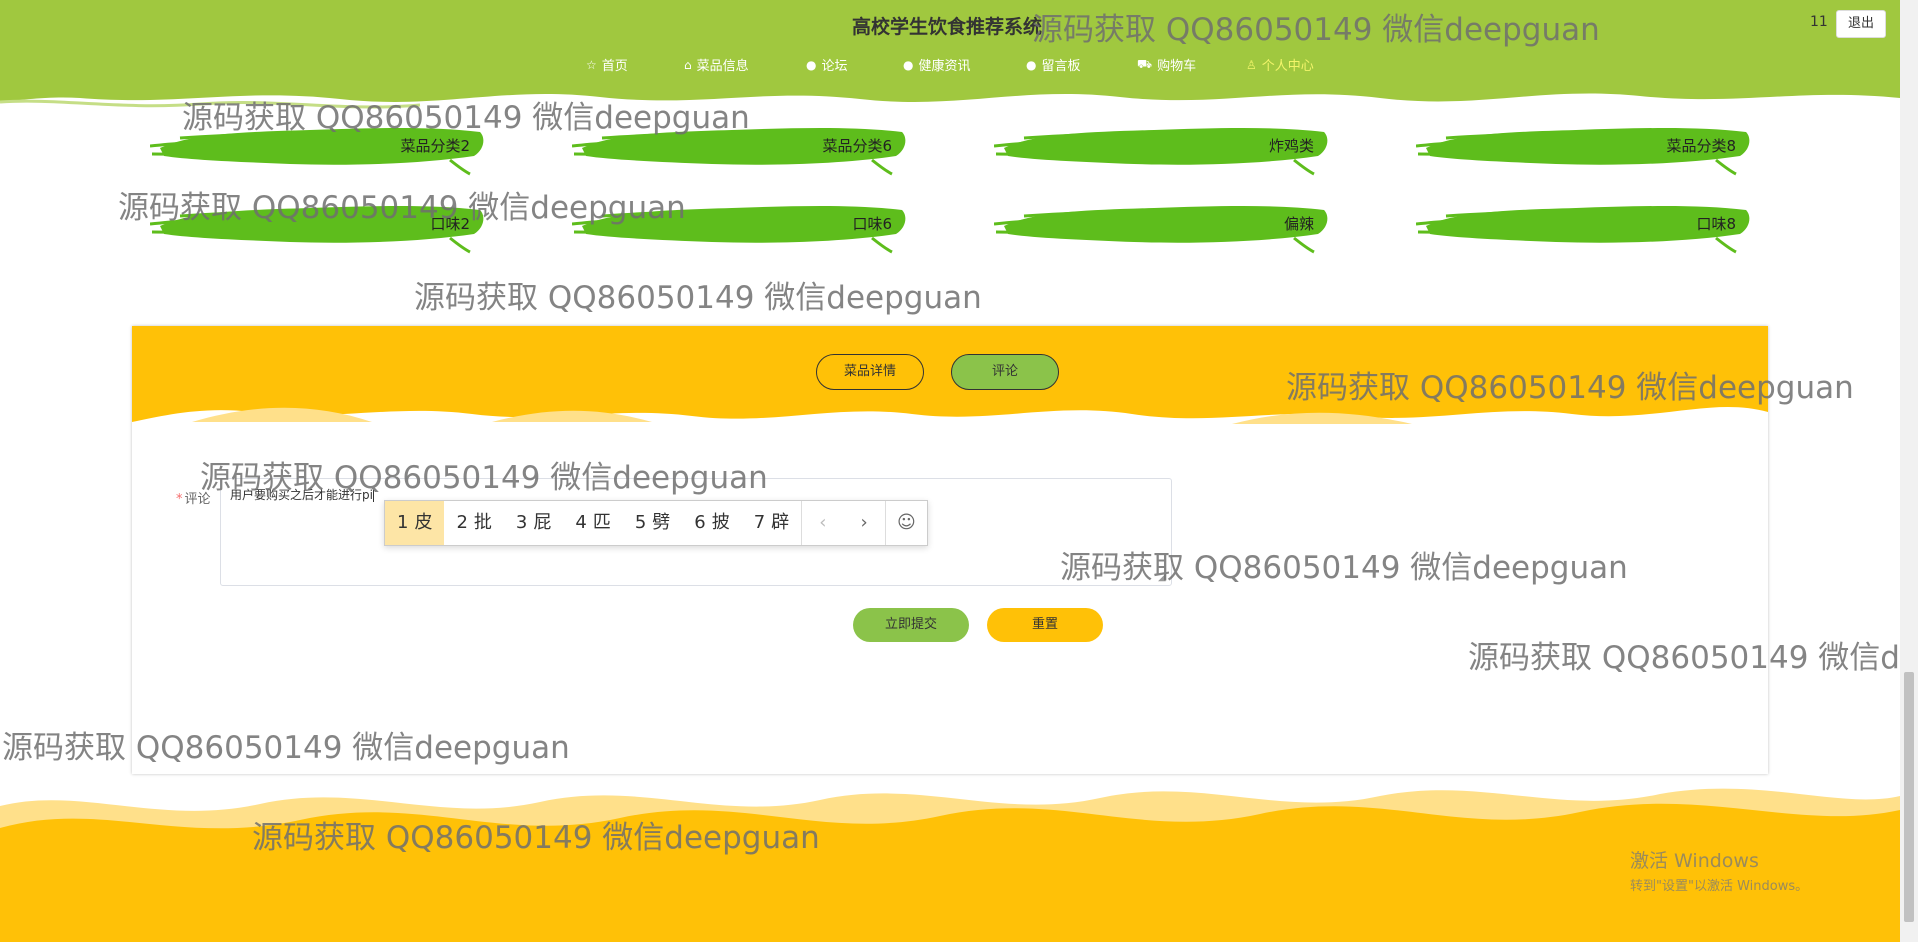 Image resolution: width=1918 pixels, height=946 pixels. What do you see at coordinates (857, 146) in the screenshot?
I see `category-label: 菜品分类6` at bounding box center [857, 146].